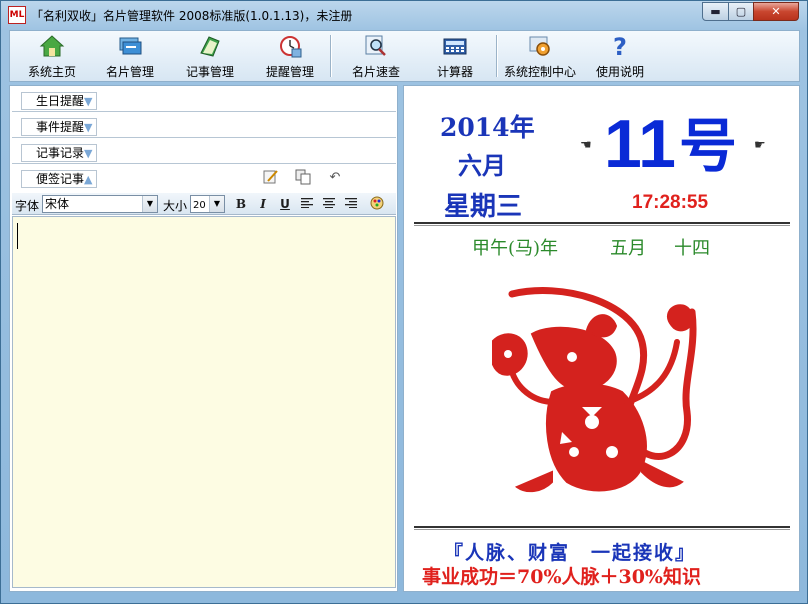  What do you see at coordinates (692, 248) in the screenshot?
I see `lunar-day: 十四` at bounding box center [692, 248].